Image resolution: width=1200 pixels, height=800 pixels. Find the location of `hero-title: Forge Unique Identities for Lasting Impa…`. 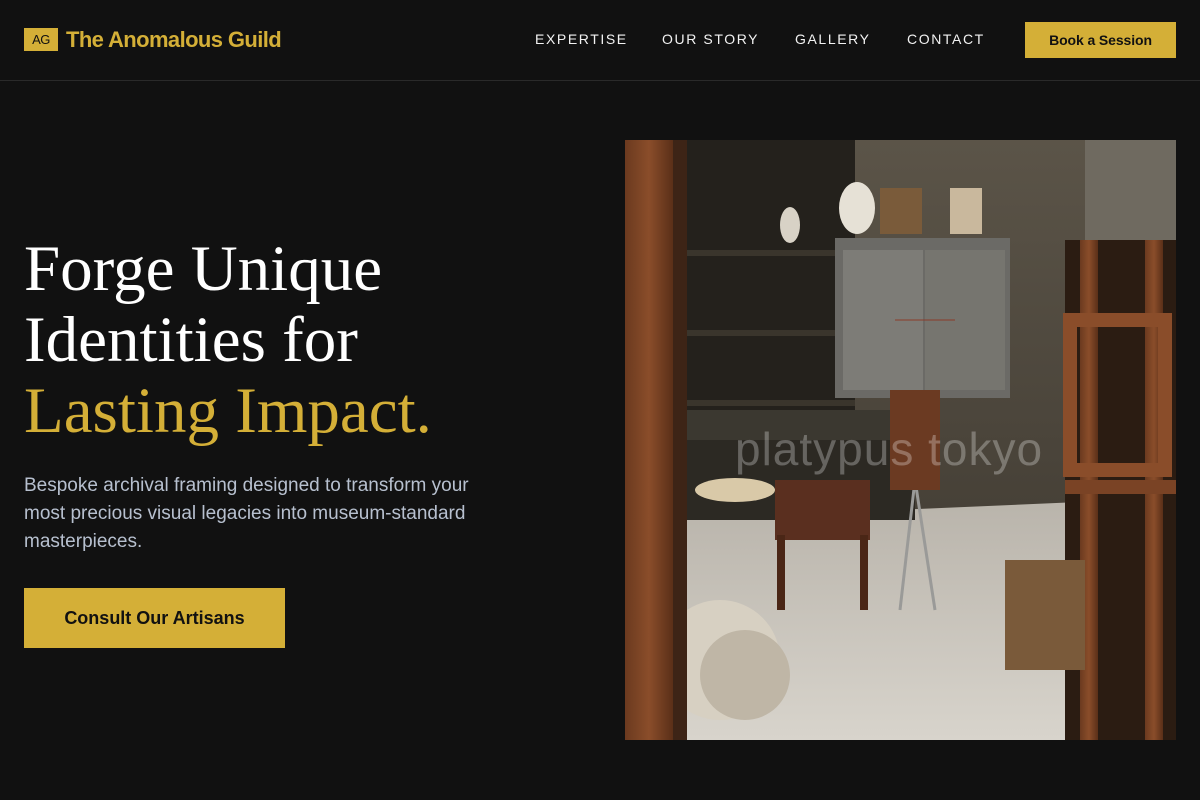

hero-title: Forge Unique Identities for Lasting Impa… is located at coordinates (304, 340).